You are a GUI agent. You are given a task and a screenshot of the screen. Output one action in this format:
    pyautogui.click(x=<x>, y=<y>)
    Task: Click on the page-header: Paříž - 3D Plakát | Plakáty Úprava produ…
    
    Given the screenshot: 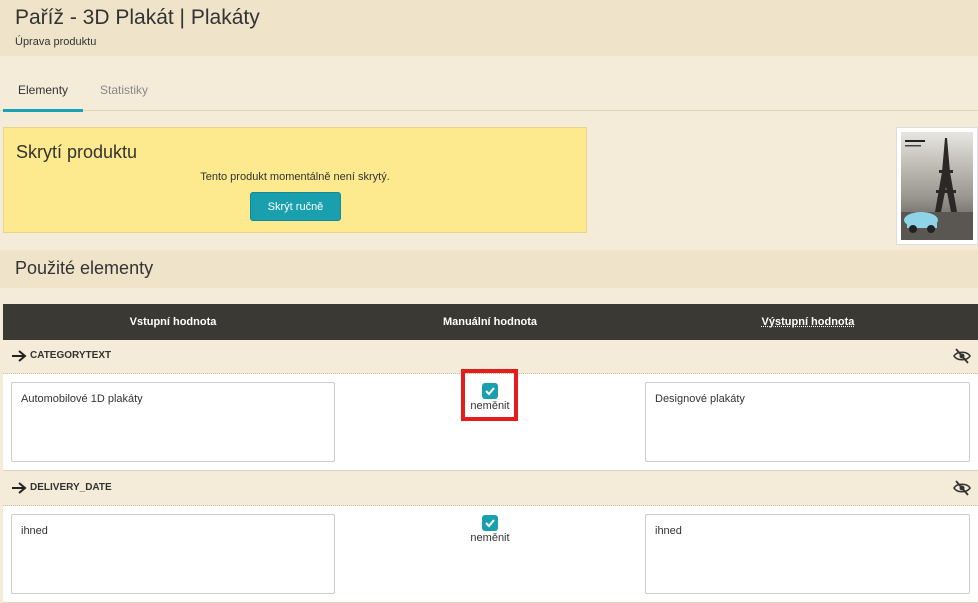 What is the action you would take?
    pyautogui.click(x=489, y=28)
    